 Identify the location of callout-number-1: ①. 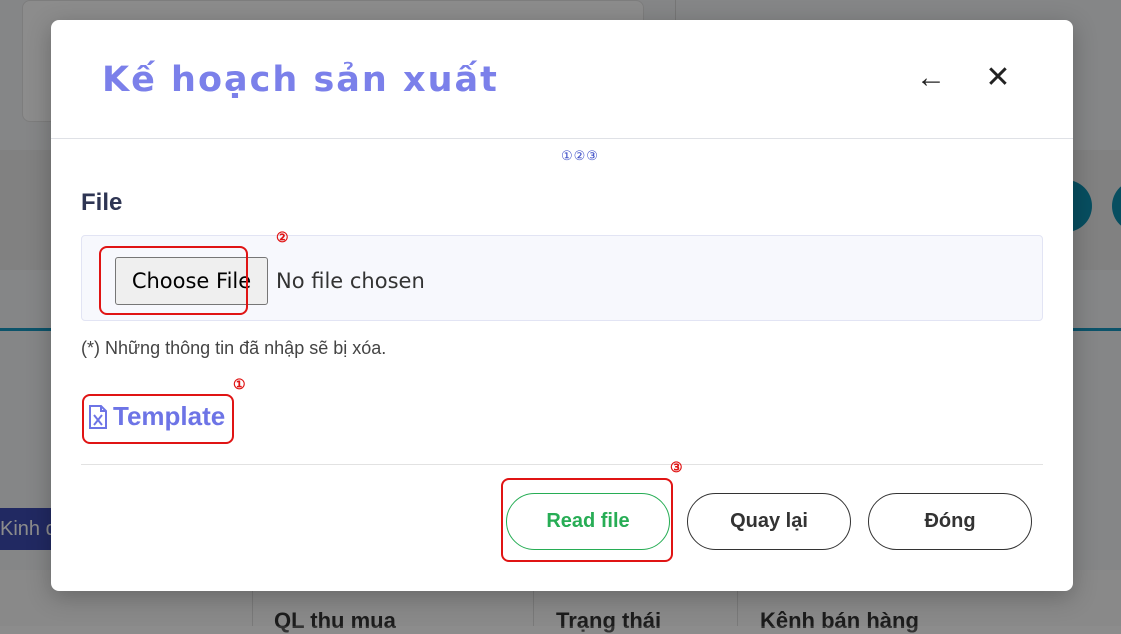
(239, 384).